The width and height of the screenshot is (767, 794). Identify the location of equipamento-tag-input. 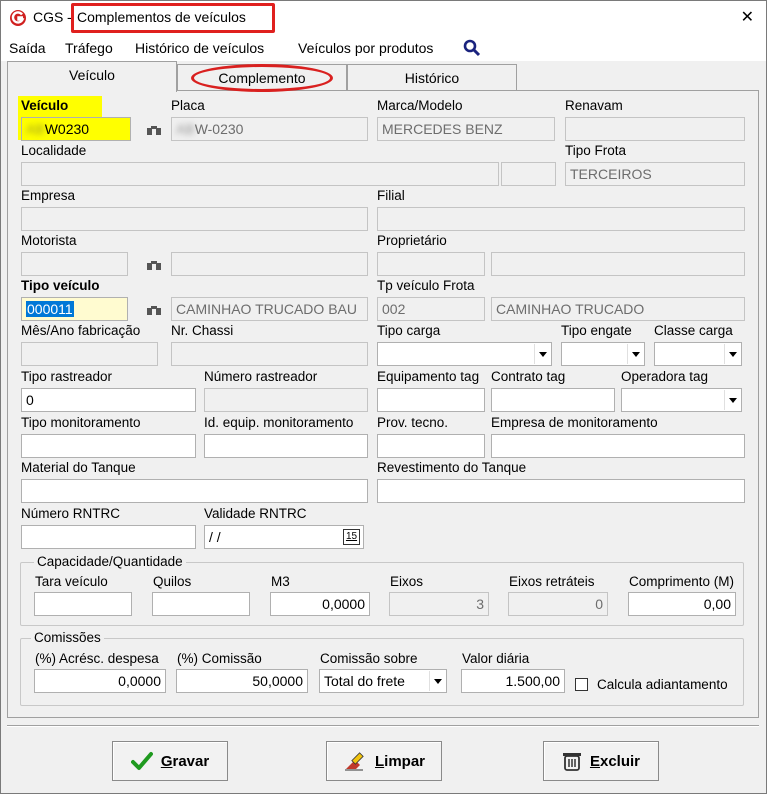
(431, 400).